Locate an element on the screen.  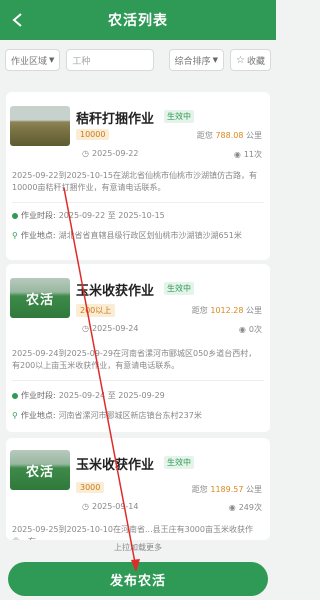
search-placeholder: 工种 is located at coordinates (81, 61).